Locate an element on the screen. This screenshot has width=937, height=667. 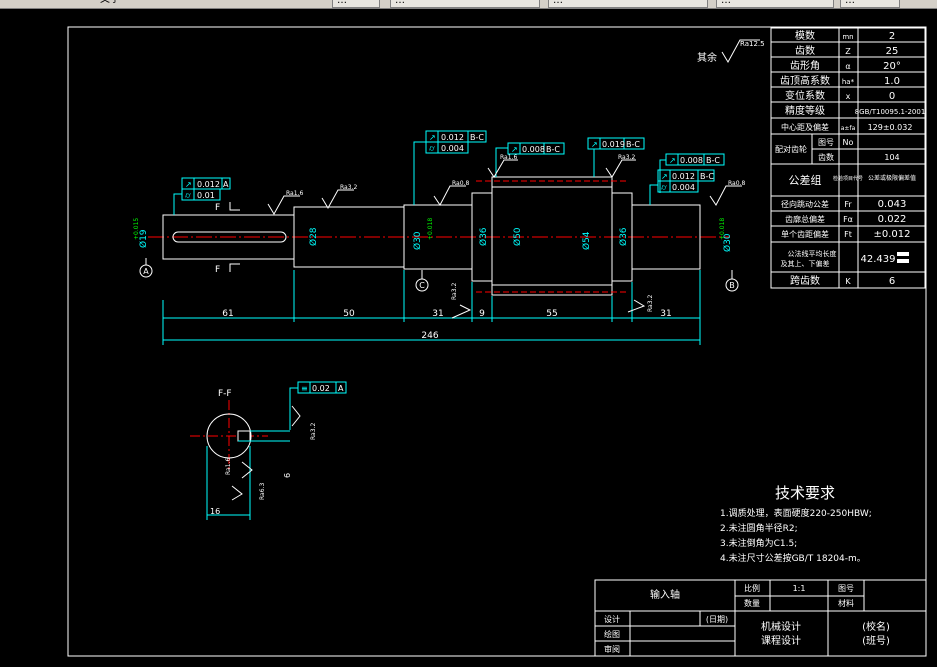
svg-text: No is located at coordinates (848, 142).